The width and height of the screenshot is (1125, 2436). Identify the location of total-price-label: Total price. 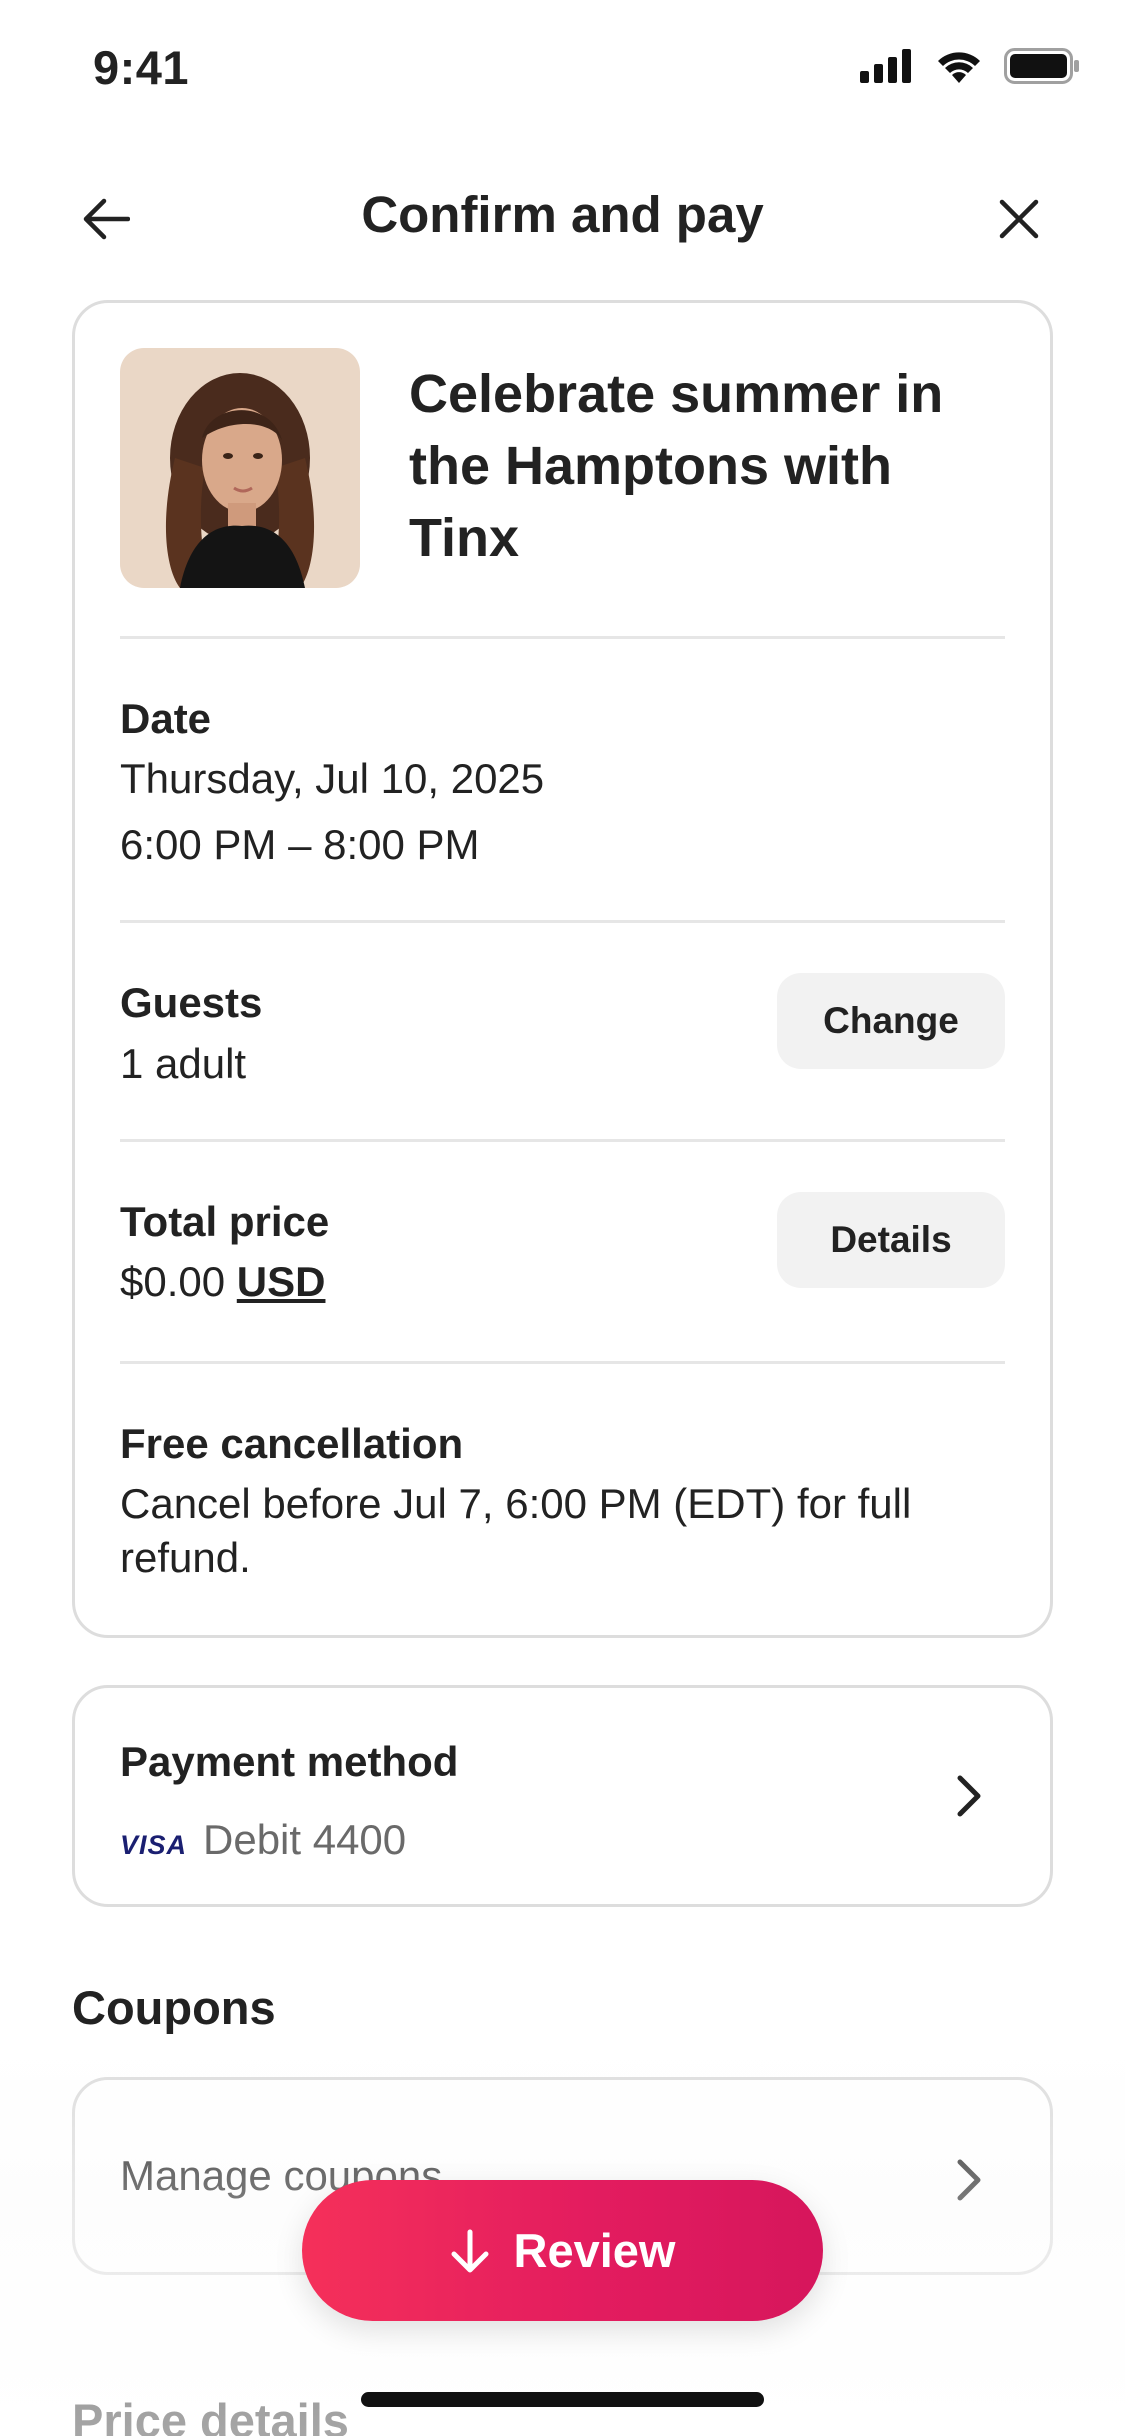
(225, 1221).